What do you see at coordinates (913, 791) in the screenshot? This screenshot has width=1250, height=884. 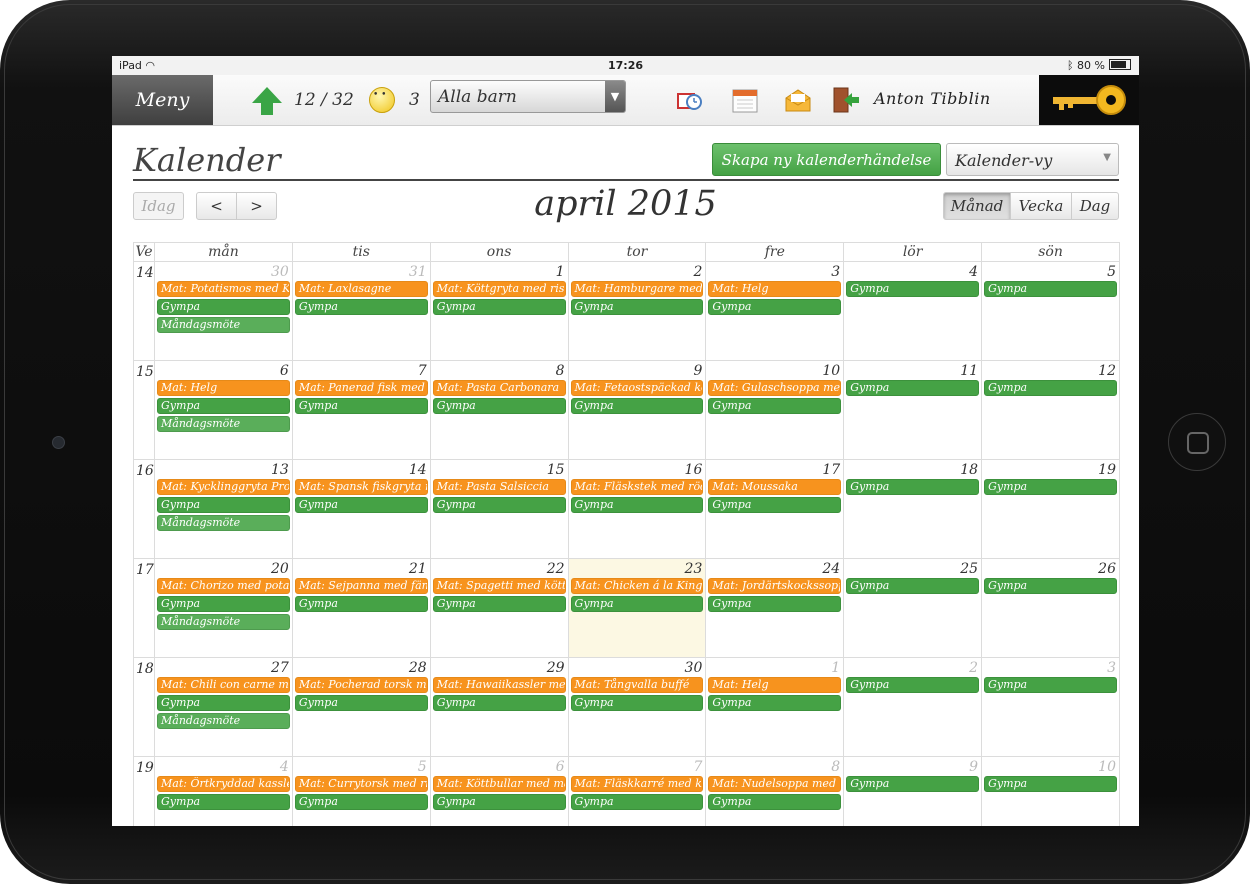 I see `day-cell: 9 Gympa` at bounding box center [913, 791].